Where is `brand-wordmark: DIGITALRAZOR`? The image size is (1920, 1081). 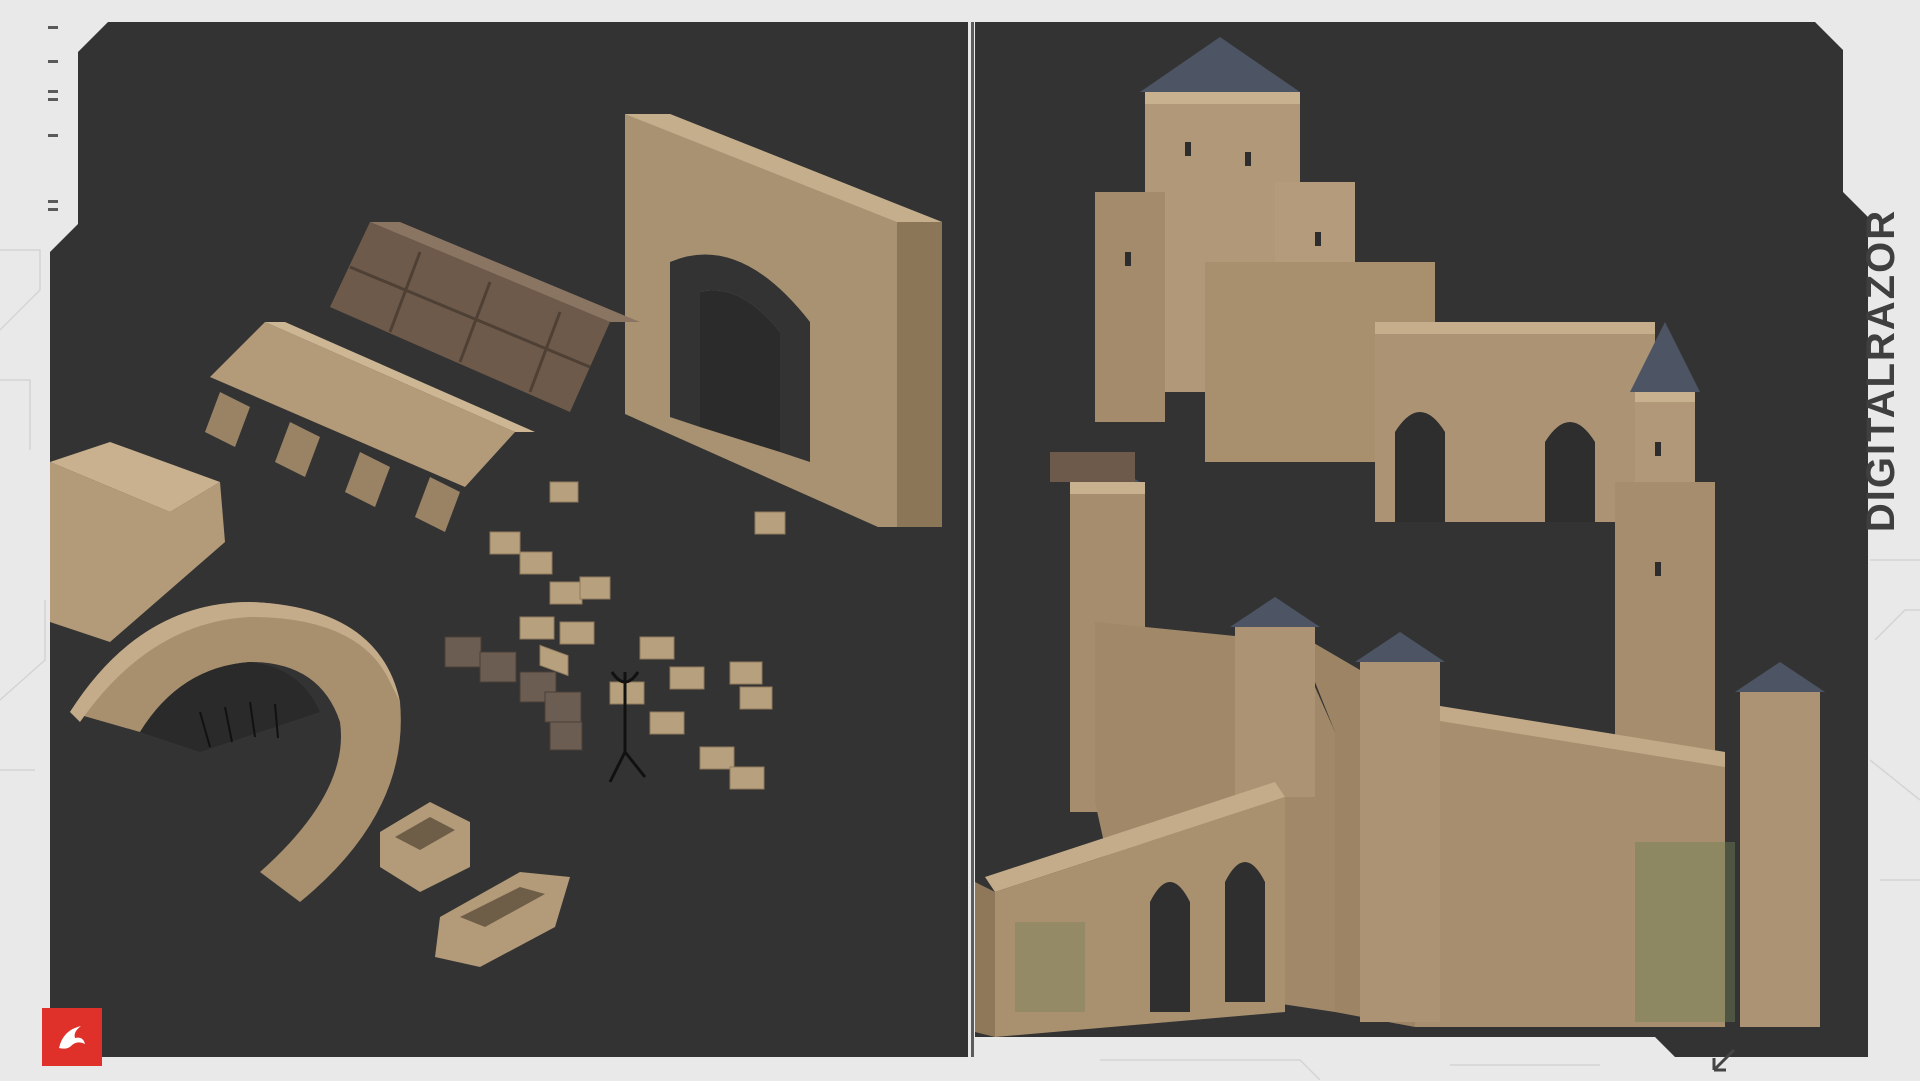
brand-wordmark: DIGITALRAZOR is located at coordinates (1881, 370).